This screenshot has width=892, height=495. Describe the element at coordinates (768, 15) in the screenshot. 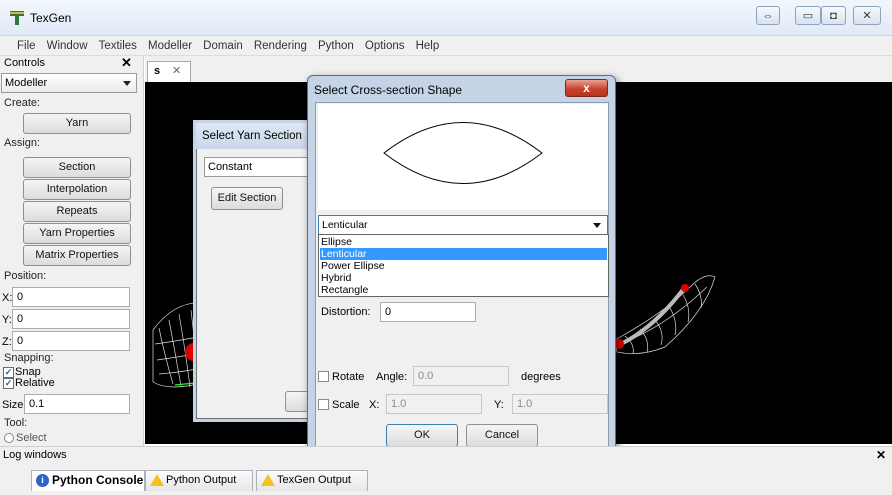

I see `snap-layout-button: ⇔` at that location.